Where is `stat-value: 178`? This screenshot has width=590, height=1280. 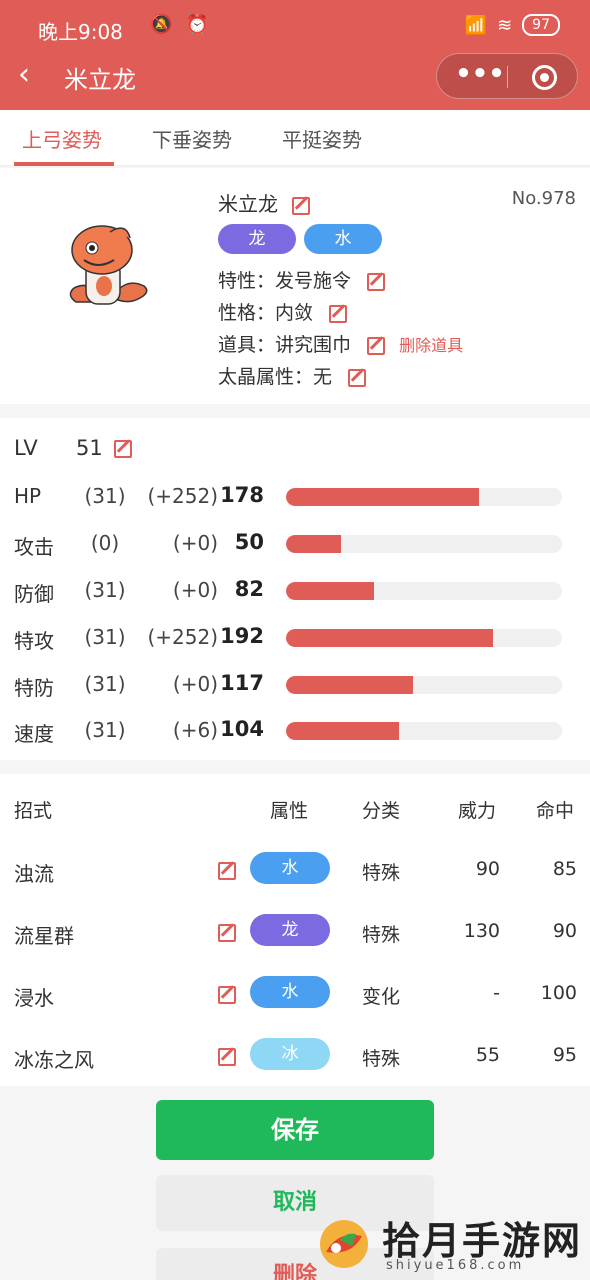
stat-value: 178 is located at coordinates (242, 495).